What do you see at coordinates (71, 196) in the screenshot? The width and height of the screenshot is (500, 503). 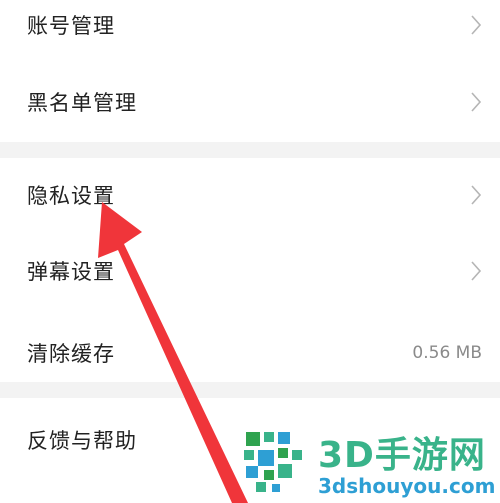 I see `settings-item-label: 隐私设置` at bounding box center [71, 196].